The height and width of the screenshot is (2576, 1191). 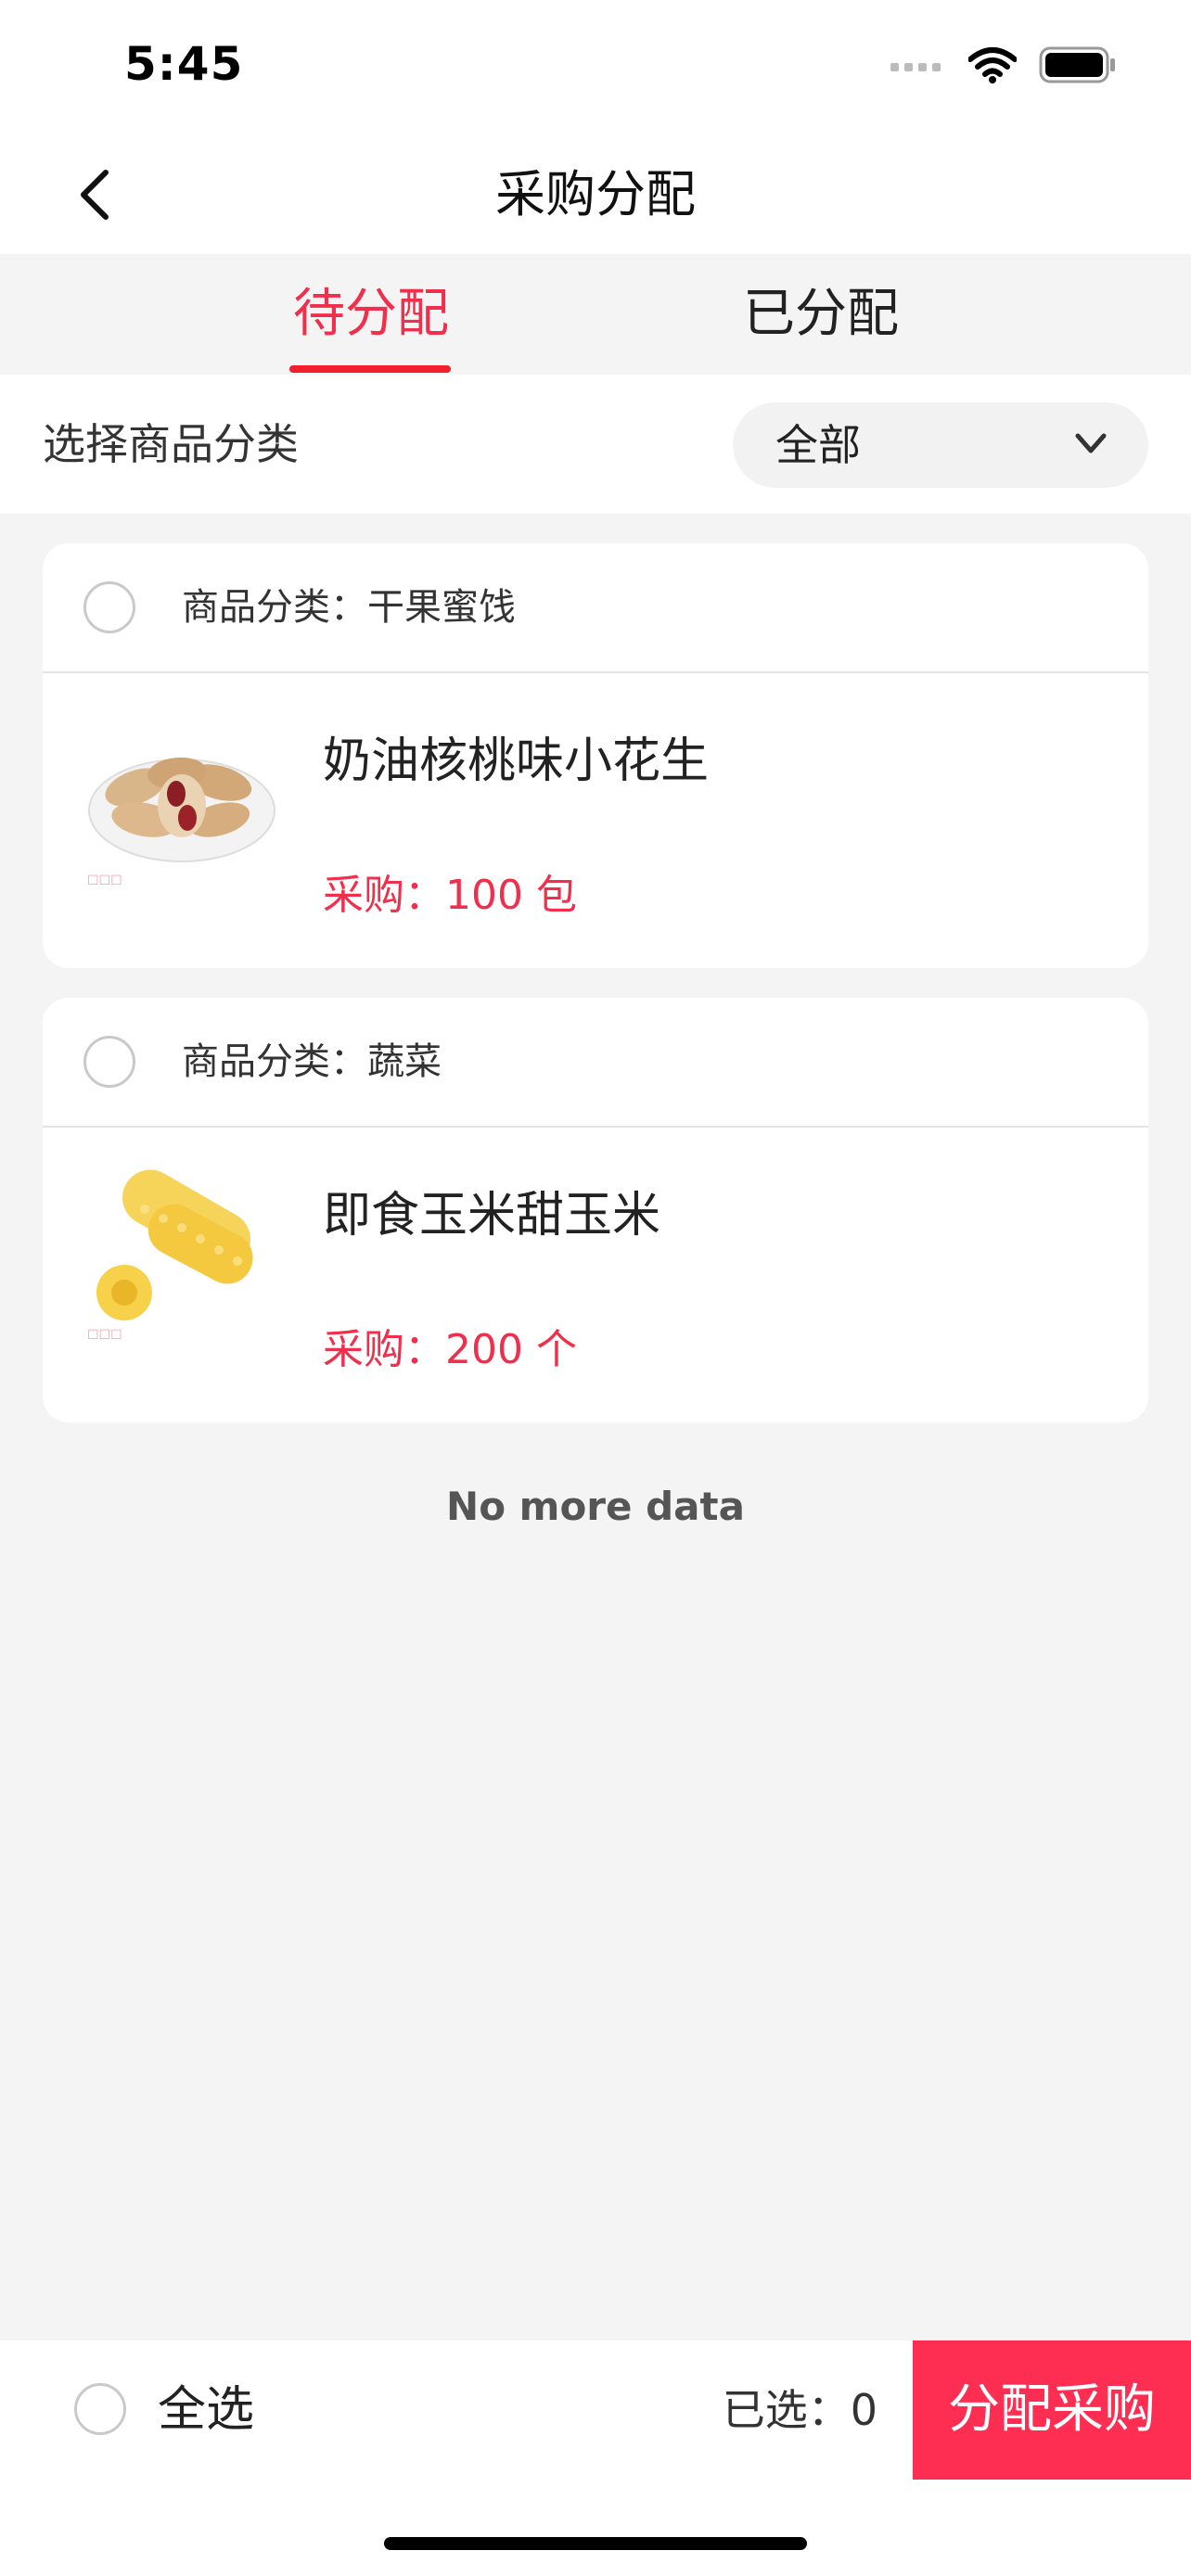 What do you see at coordinates (595, 1506) in the screenshot?
I see `no-more-data-text: No more data` at bounding box center [595, 1506].